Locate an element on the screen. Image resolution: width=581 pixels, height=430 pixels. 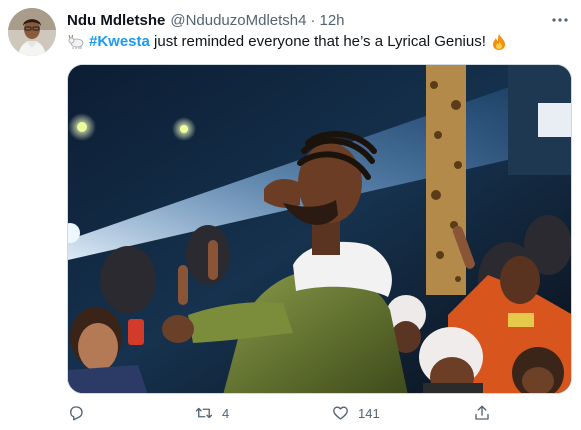
author-handle: @NduduzoMdletsh4 is located at coordinates (238, 20).